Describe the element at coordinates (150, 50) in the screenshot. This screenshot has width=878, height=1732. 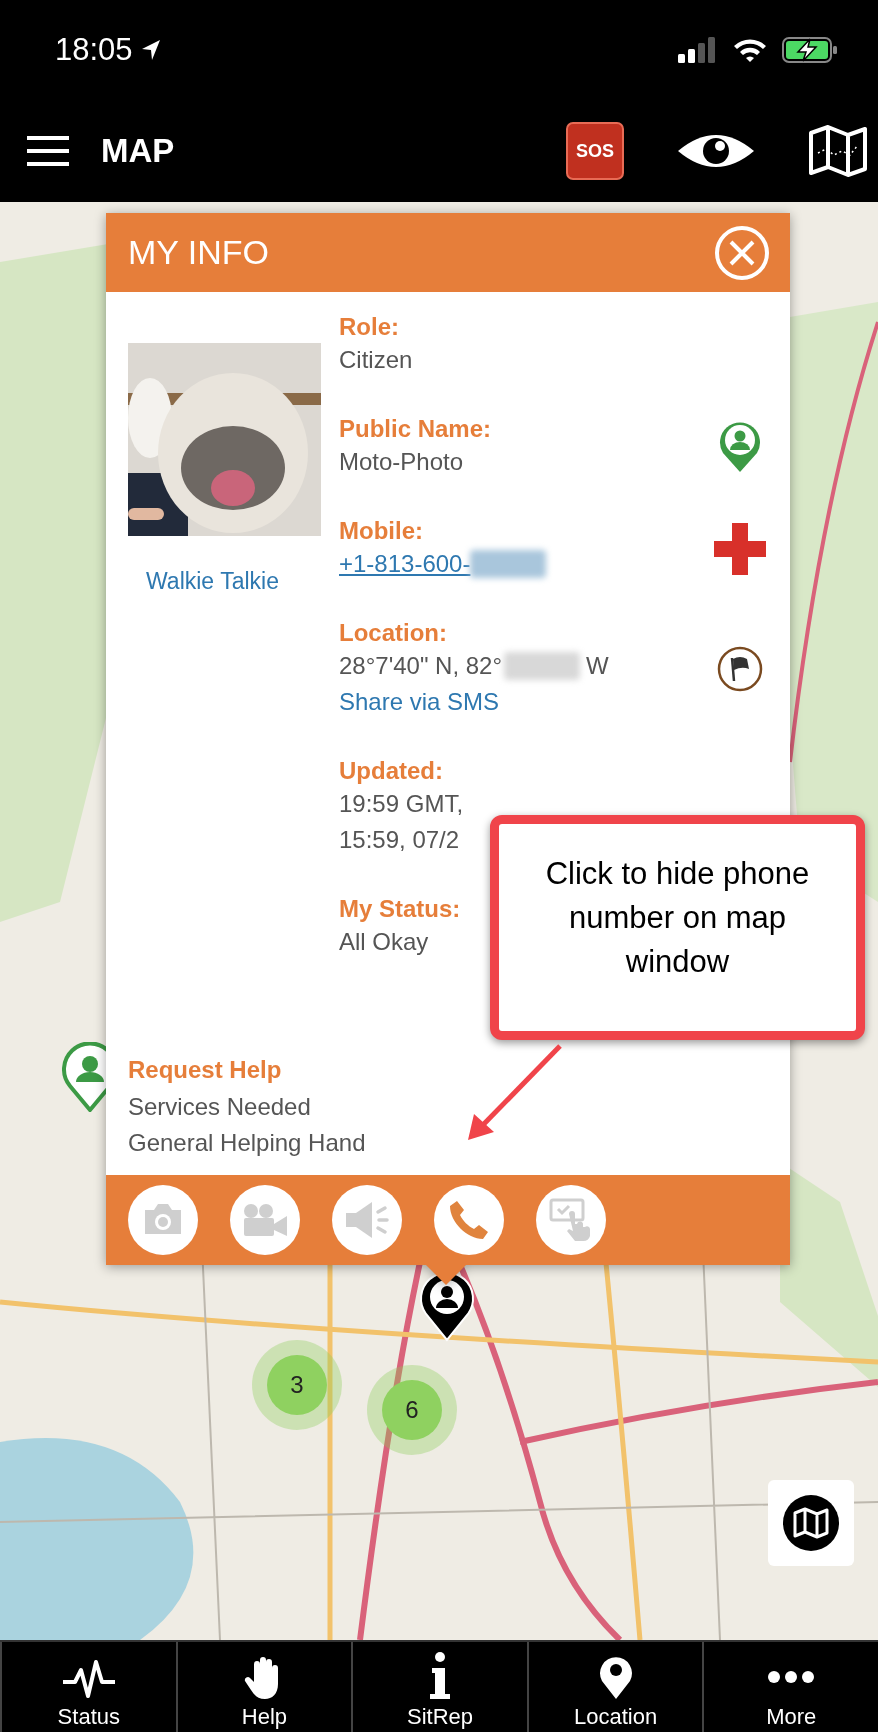
I see `location-arrow-icon` at that location.